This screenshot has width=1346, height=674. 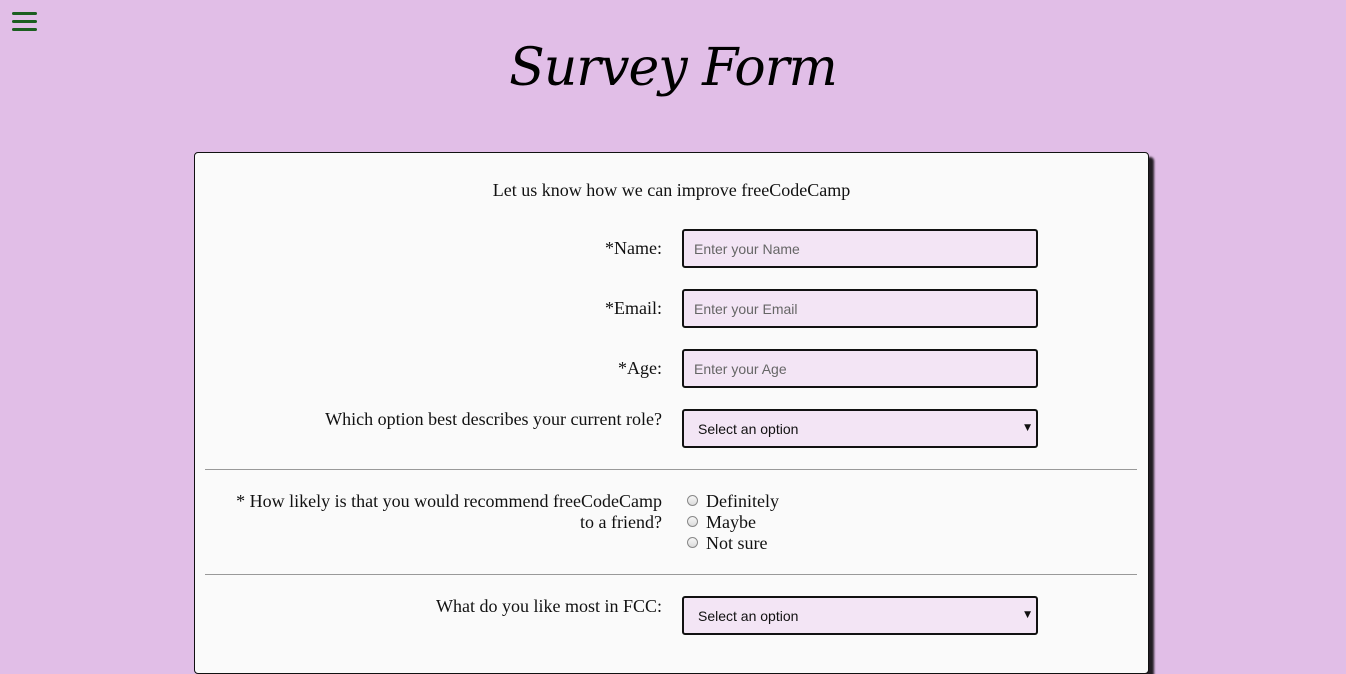 I want to click on role-select-value: Select an option, so click(x=748, y=429).